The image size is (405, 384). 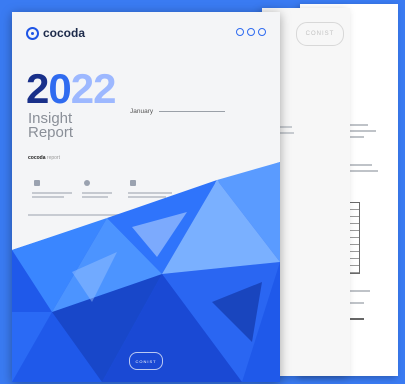 I want to click on conist-badge: CONIST, so click(x=146, y=361).